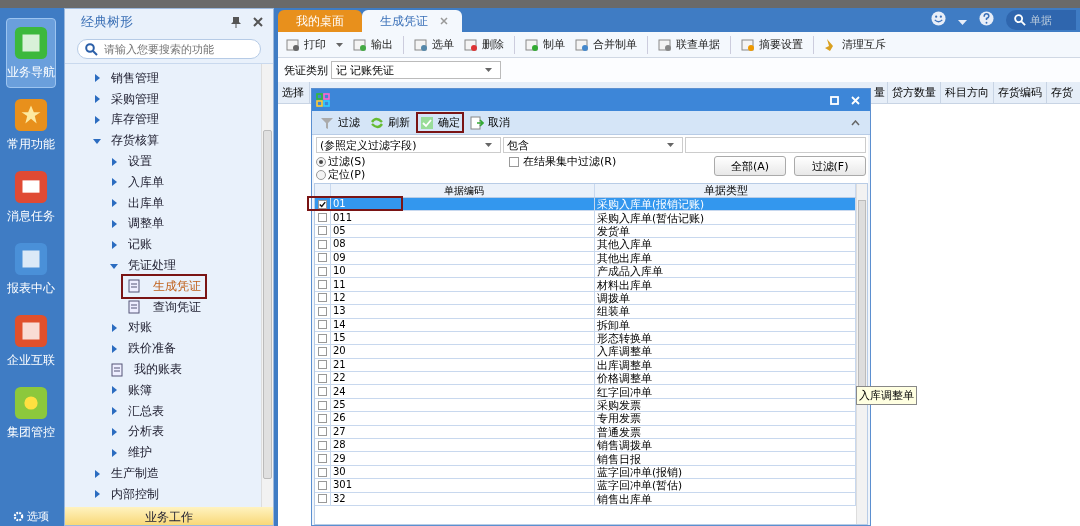 The image size is (1080, 526). Describe the element at coordinates (146, 182) in the screenshot. I see `tree-item: 入库单` at that location.